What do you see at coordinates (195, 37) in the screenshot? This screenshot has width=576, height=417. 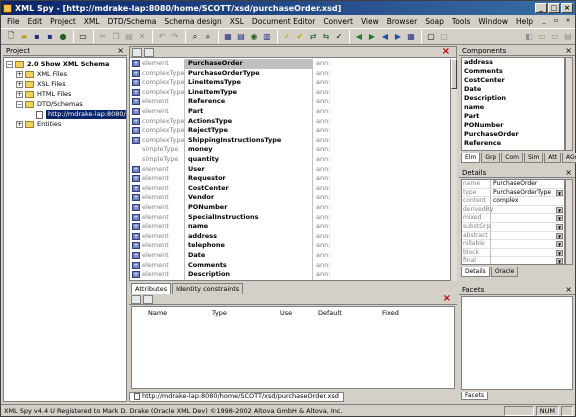 I see `find-icon: ⌕` at bounding box center [195, 37].